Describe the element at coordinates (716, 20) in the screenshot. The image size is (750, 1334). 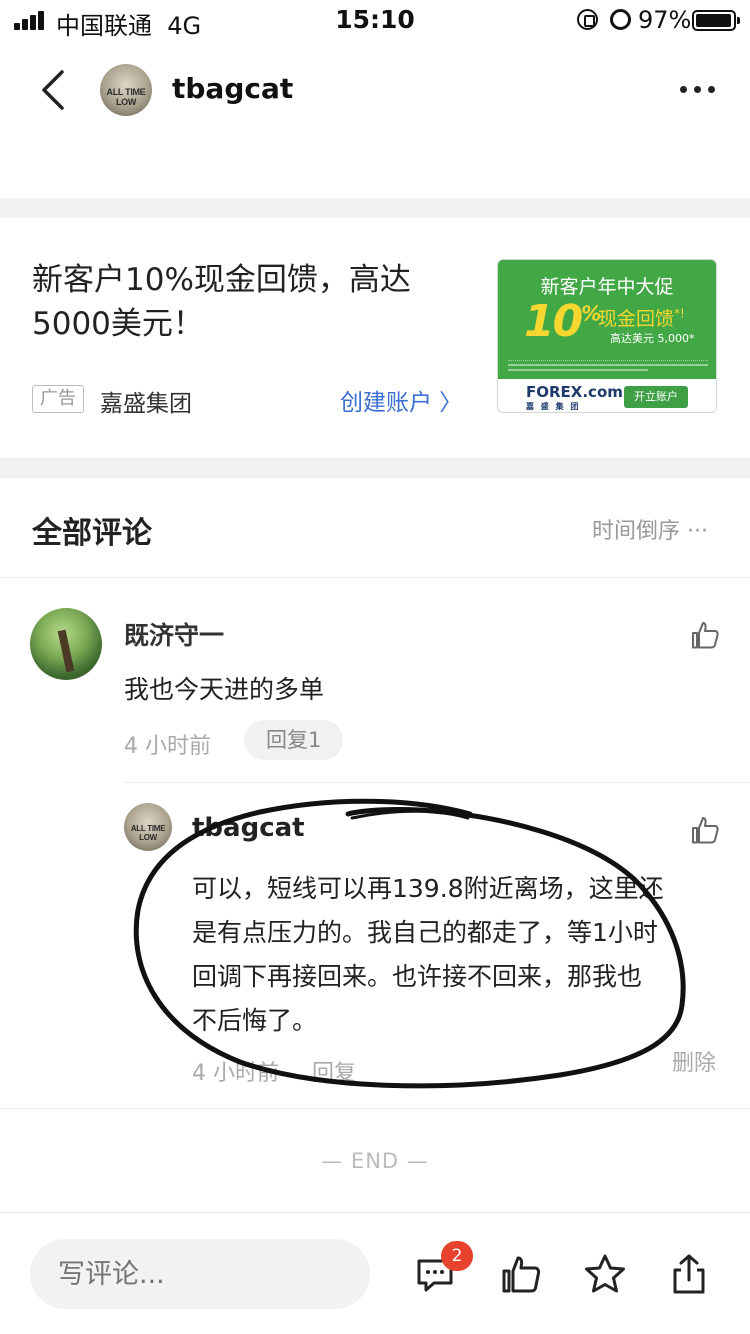
I see `battery-icon` at that location.